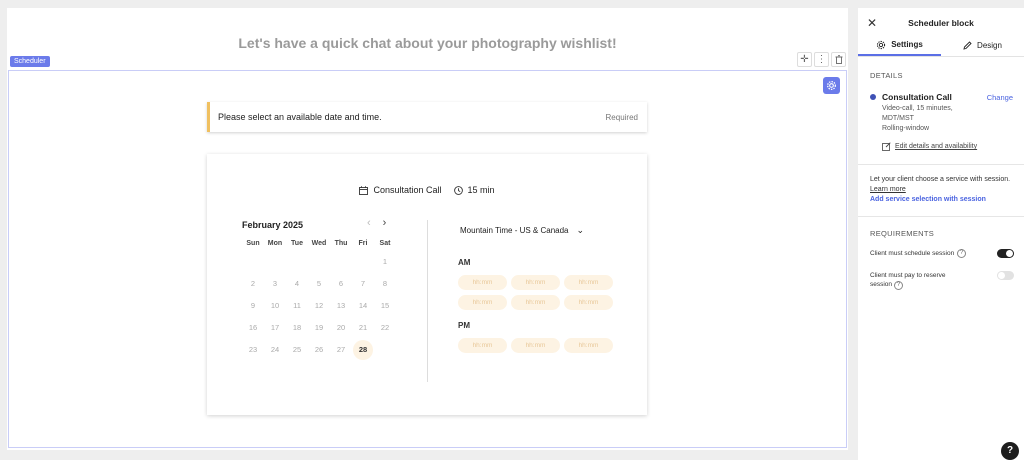 The height and width of the screenshot is (460, 1024). Describe the element at coordinates (385, 306) in the screenshot. I see `calendar-day: 15` at that location.